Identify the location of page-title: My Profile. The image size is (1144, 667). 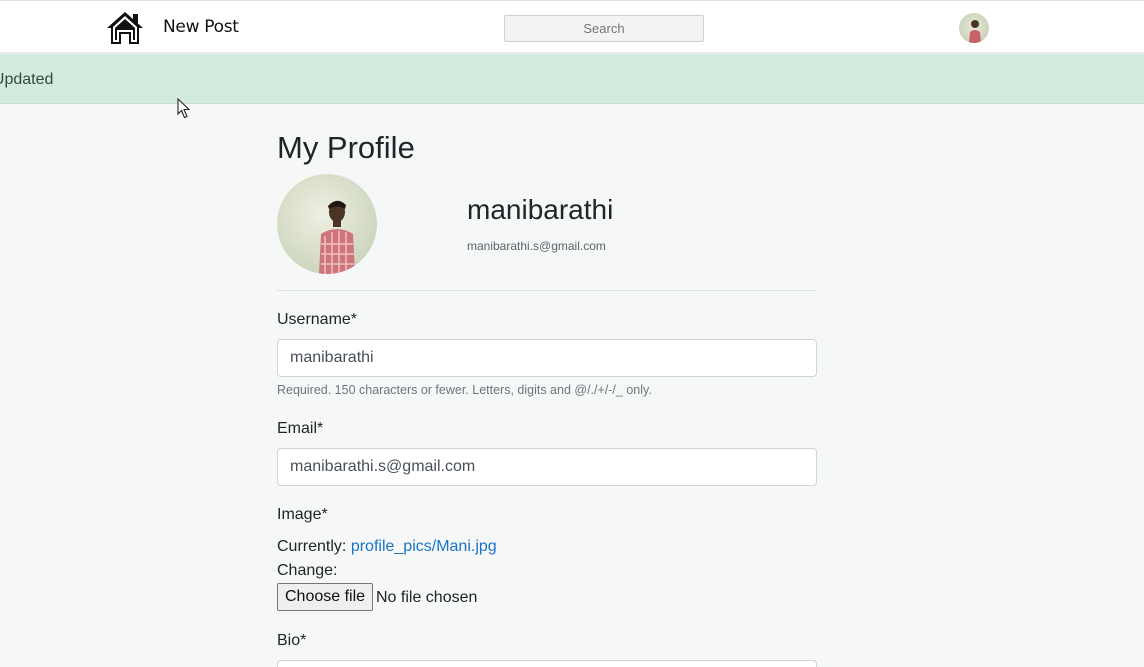
(346, 147).